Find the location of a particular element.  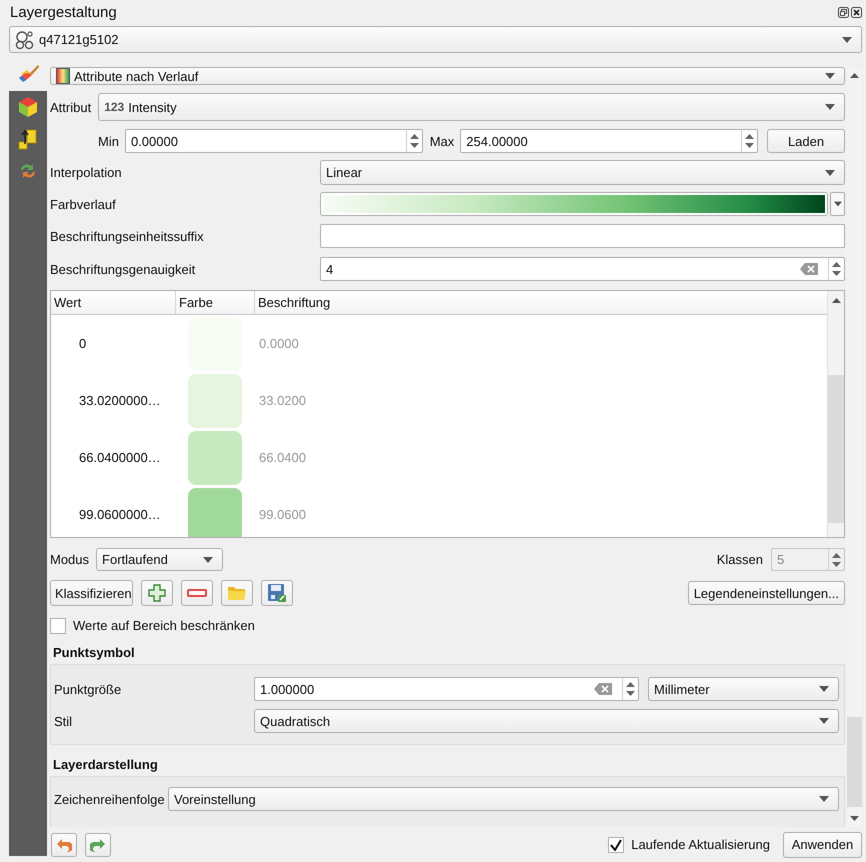

type-label: 123 is located at coordinates (114, 107).